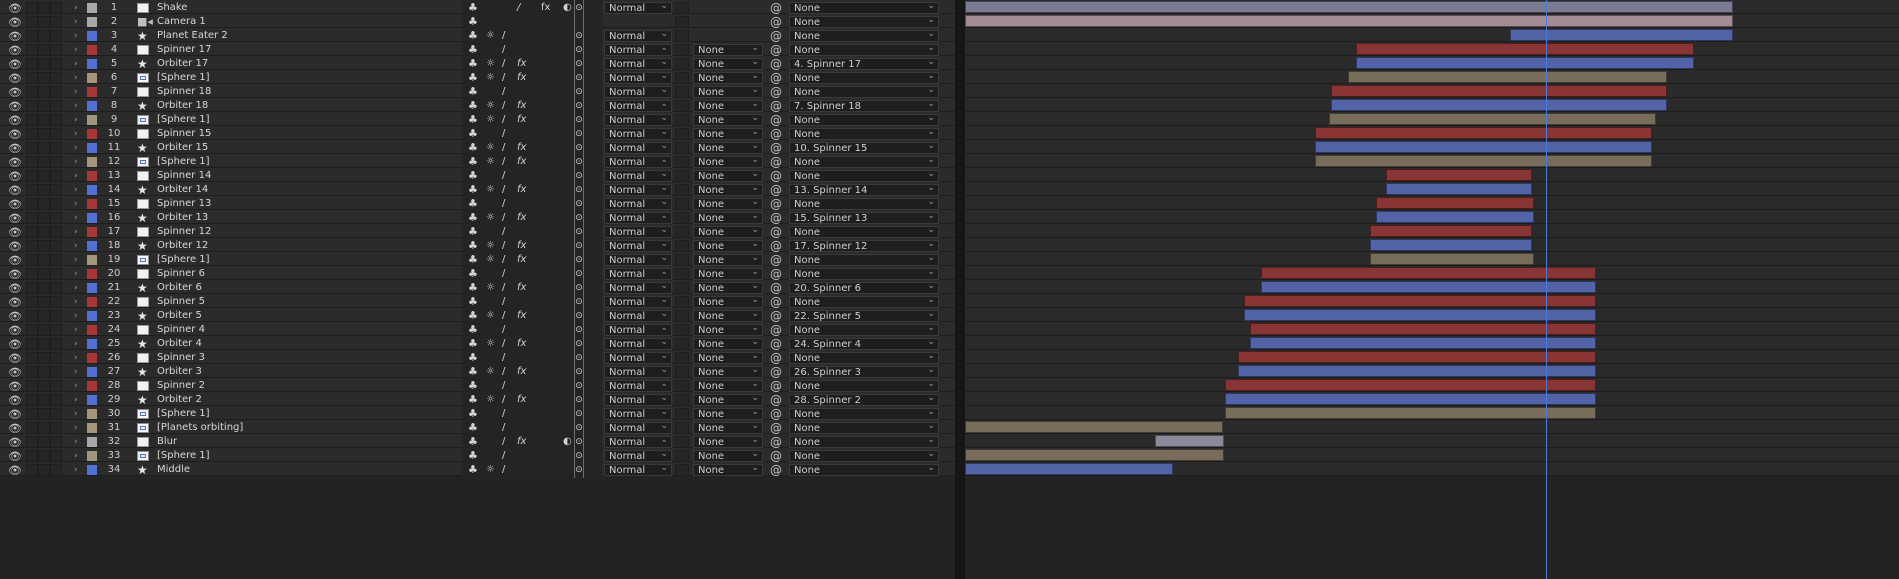 The height and width of the screenshot is (579, 1899). What do you see at coordinates (477, 358) in the screenshot?
I see `layer-row: 👁›26Spinner 3♣/⊙NormalNone@None` at bounding box center [477, 358].